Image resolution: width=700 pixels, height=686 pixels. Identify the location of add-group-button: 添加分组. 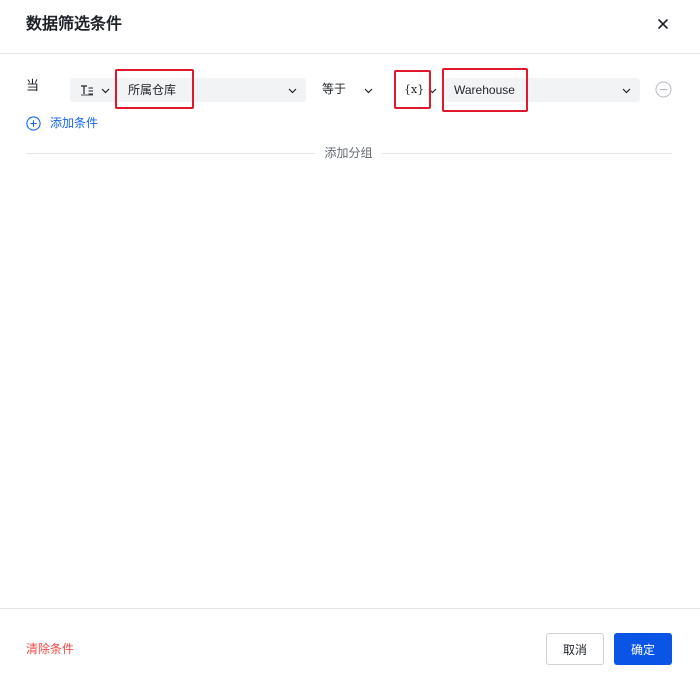
(348, 153).